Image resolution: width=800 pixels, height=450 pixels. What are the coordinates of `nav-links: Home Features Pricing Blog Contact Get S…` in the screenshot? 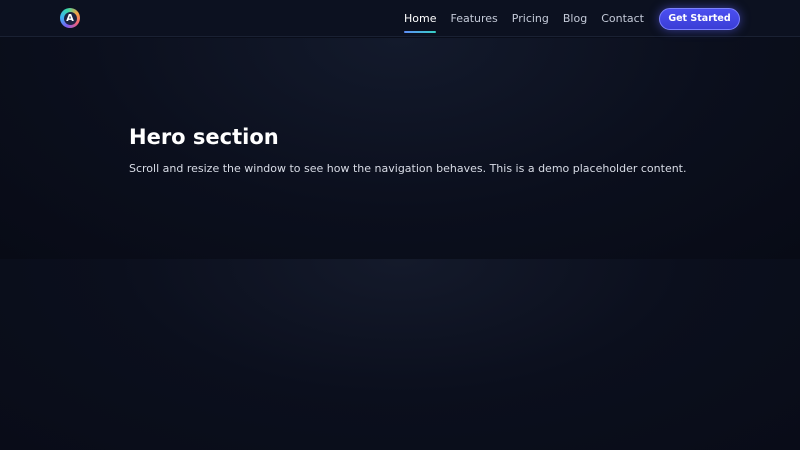 It's located at (572, 18).